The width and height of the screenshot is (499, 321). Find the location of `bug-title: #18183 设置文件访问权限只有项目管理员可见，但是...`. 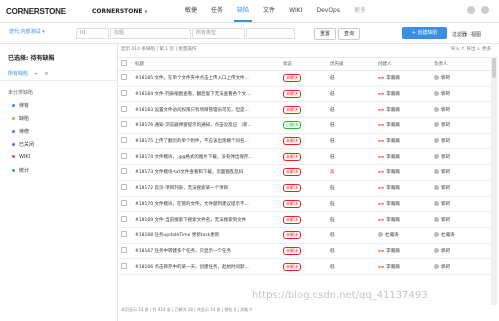

bug-title: #18183 设置文件访问权限只有项目管理员可见，但是... is located at coordinates (206, 110).